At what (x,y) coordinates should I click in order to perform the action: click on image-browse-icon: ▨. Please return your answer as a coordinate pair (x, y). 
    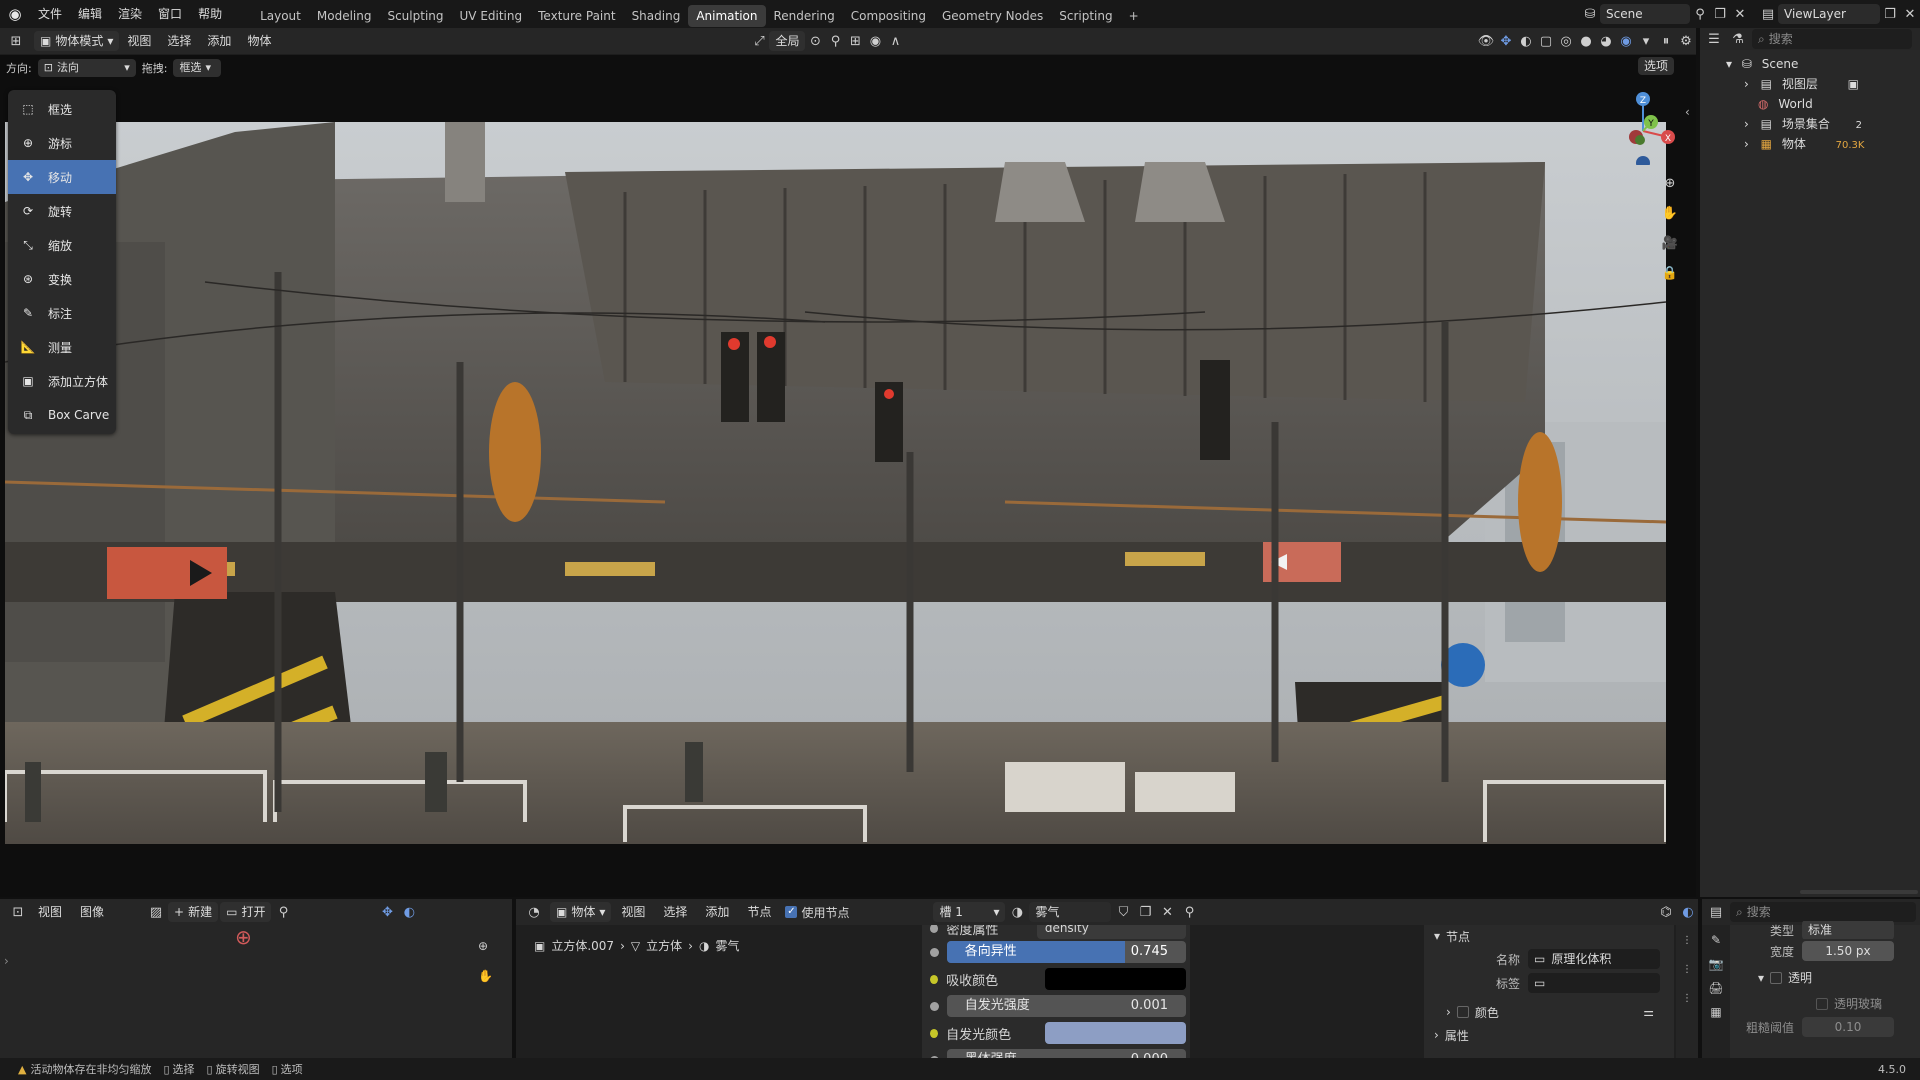
    Looking at the image, I should click on (156, 912).